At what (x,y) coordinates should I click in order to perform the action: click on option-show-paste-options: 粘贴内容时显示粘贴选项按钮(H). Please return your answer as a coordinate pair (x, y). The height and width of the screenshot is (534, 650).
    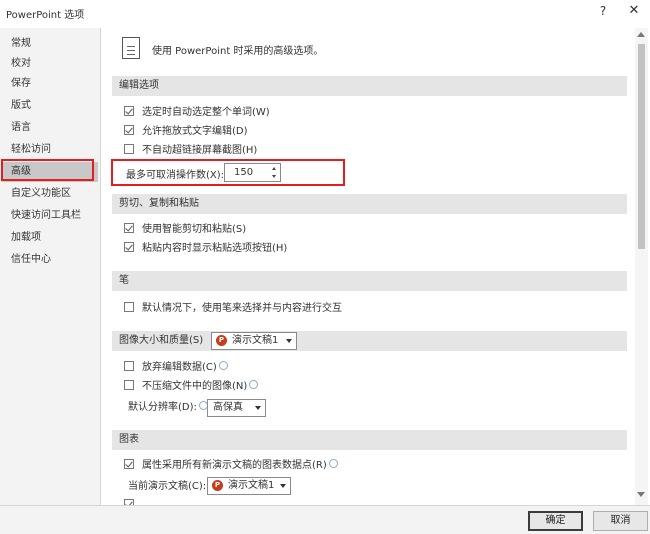
    Looking at the image, I should click on (205, 249).